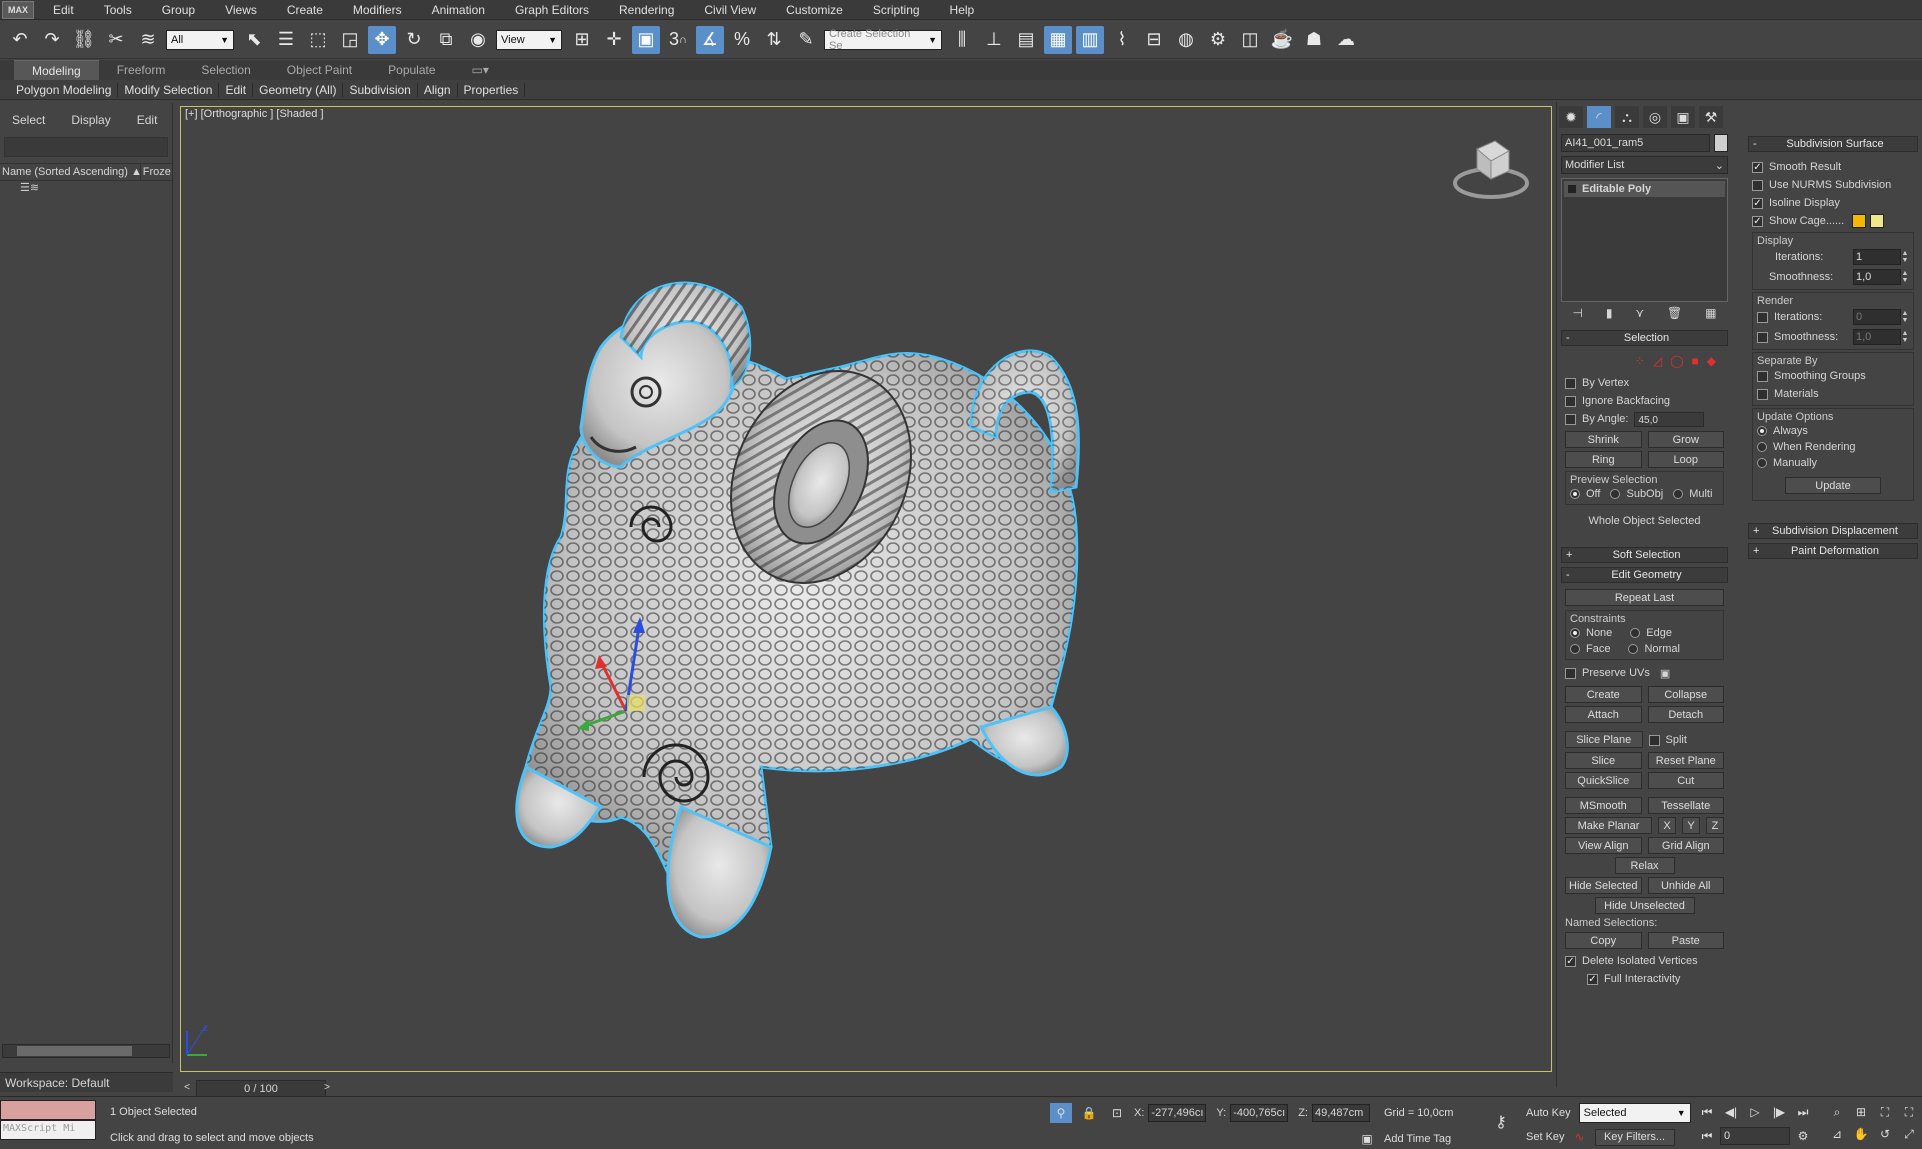 This screenshot has width=1922, height=1149. What do you see at coordinates (1644, 673) in the screenshot?
I see `preserve-uvs-checkbox: Preserve UVs ▣` at bounding box center [1644, 673].